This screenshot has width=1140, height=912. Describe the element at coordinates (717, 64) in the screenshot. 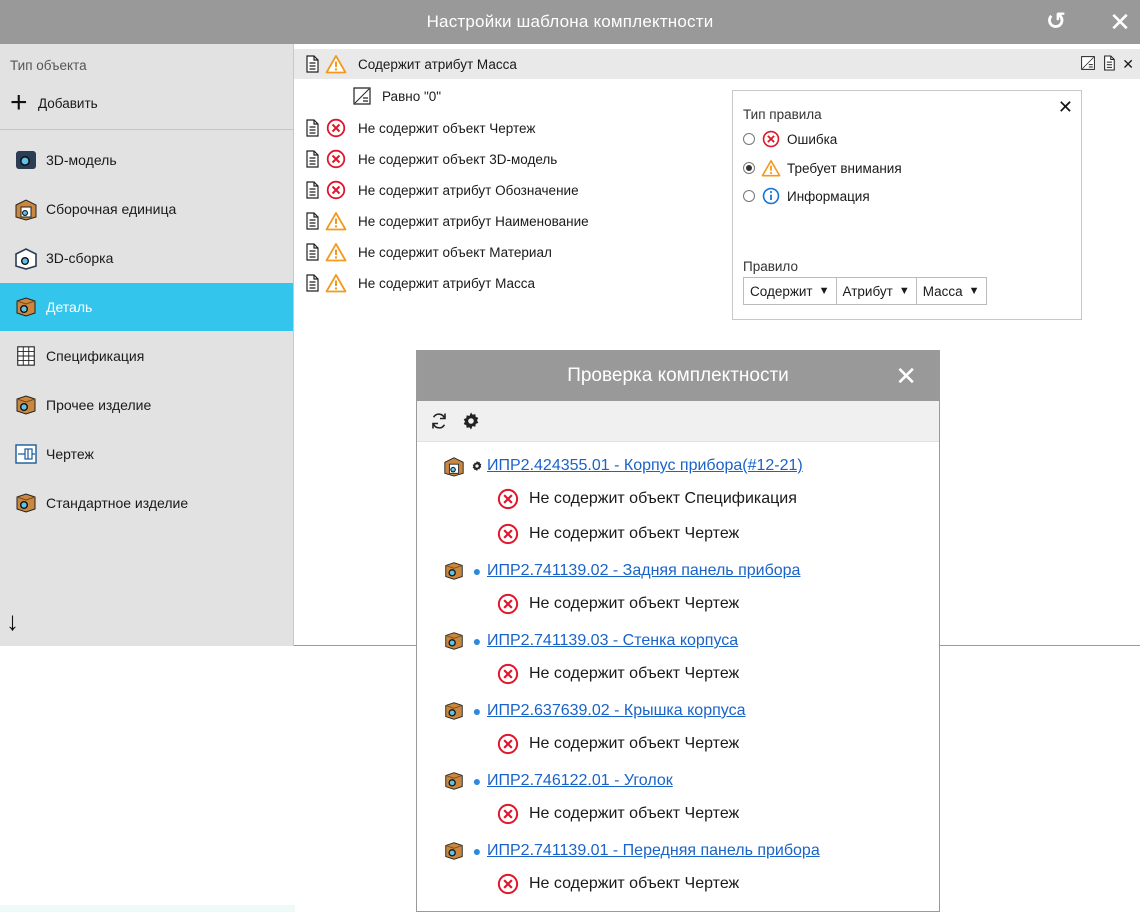

I see `rule-row: Содержит атрибут Масса ✕` at that location.